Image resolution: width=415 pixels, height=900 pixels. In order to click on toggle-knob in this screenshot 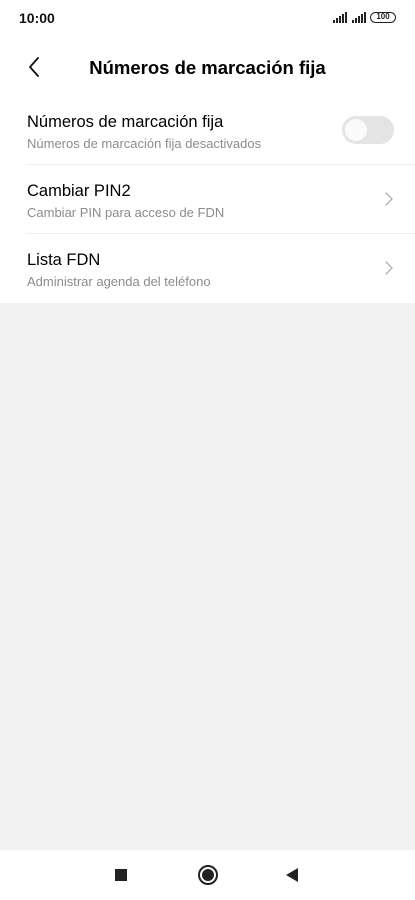, I will do `click(356, 130)`.